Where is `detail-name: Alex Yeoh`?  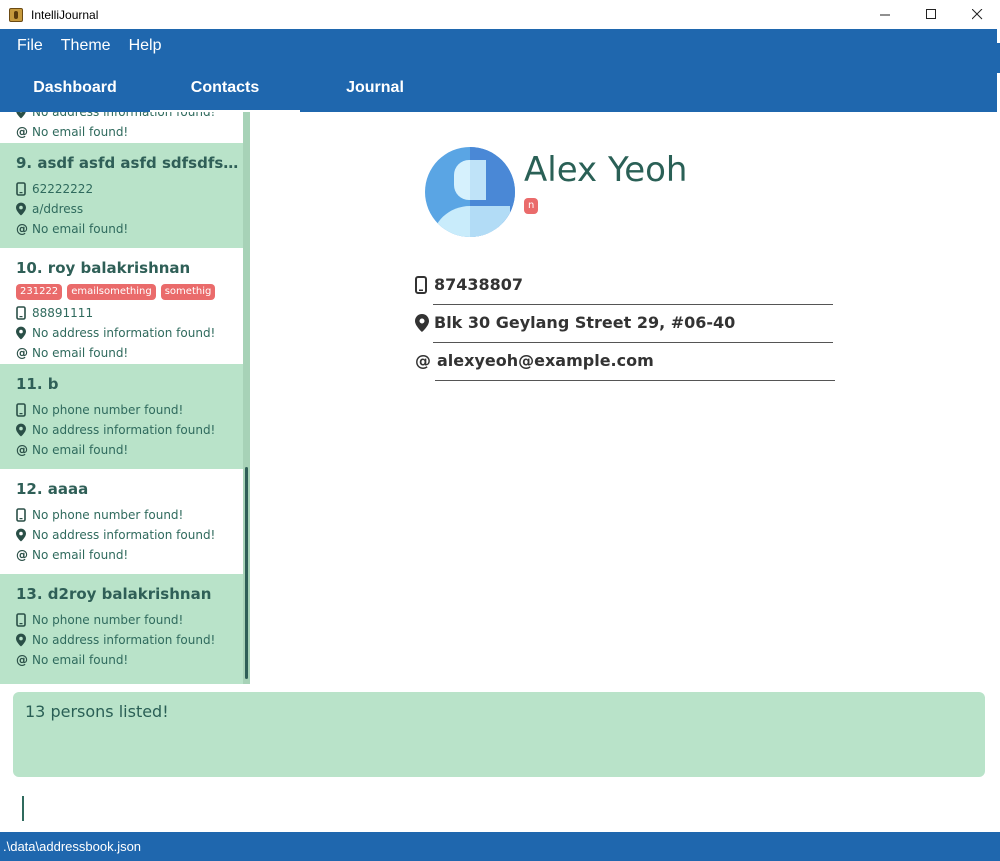
detail-name: Alex Yeoh is located at coordinates (606, 170).